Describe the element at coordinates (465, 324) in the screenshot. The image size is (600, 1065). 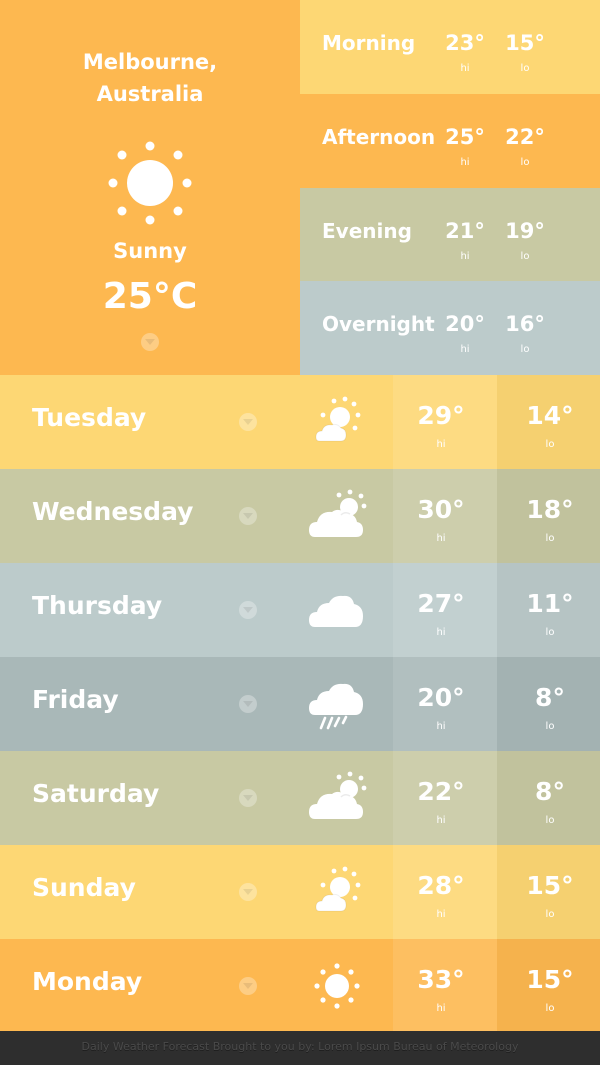
I see `period-high-temp: 20°` at that location.